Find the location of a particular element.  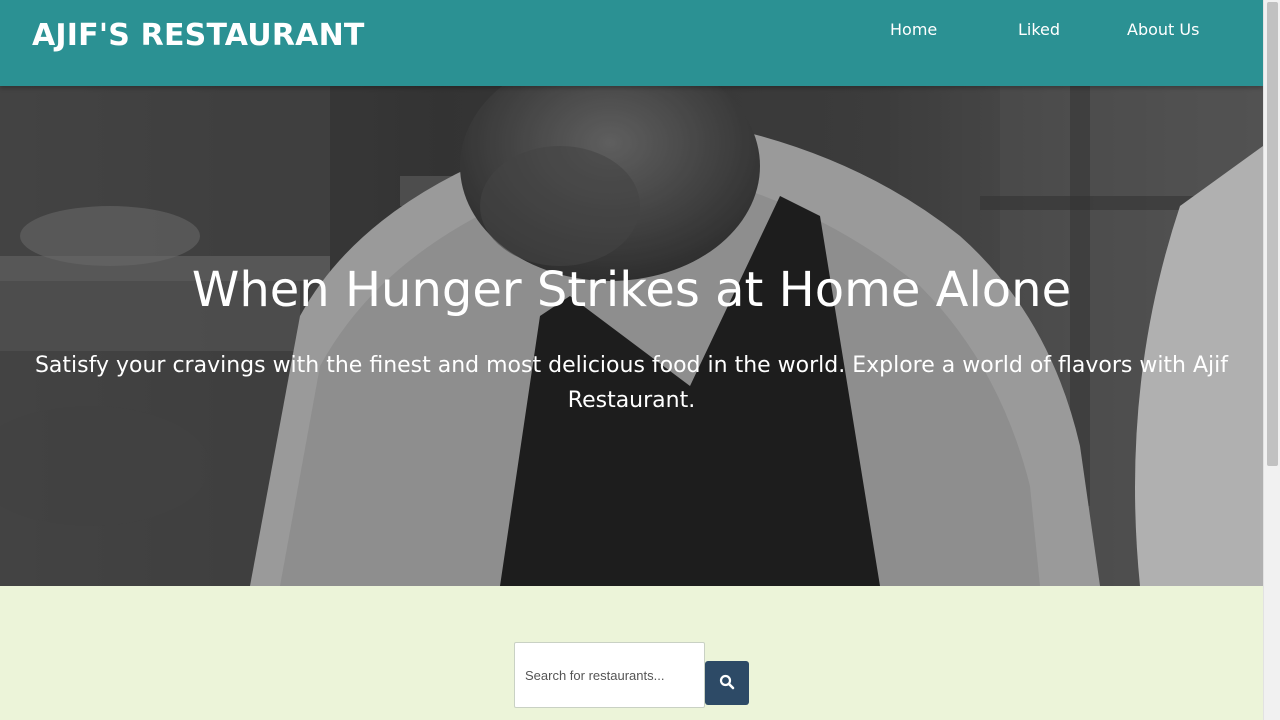

scrollbar-thumb is located at coordinates (1272, 234).